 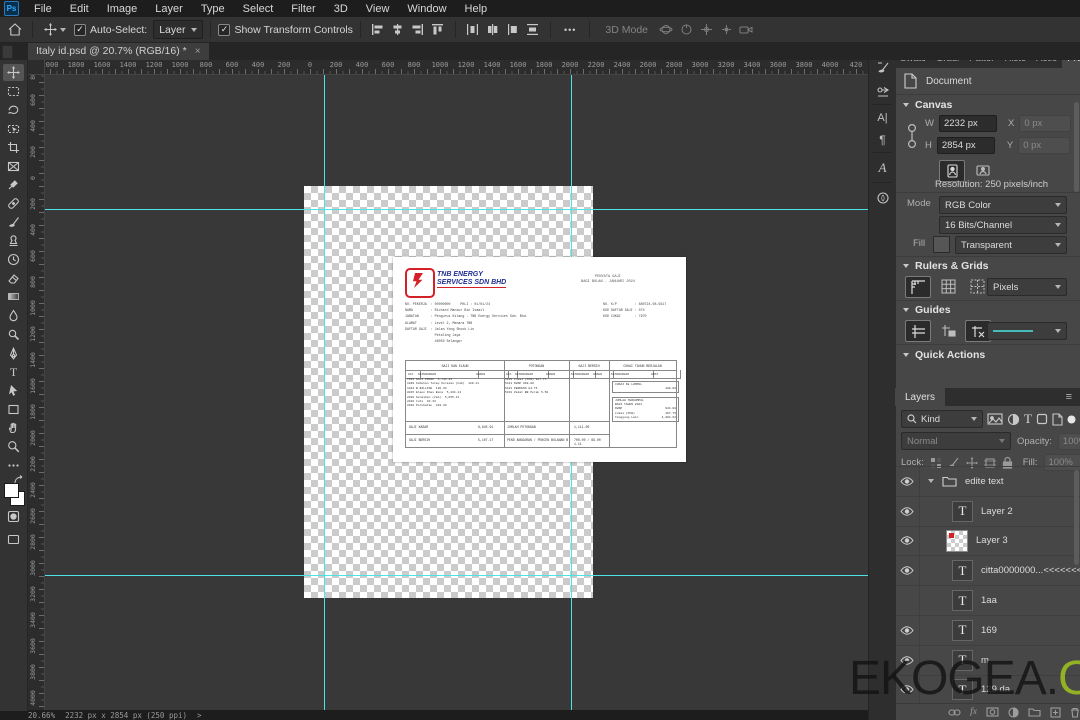 What do you see at coordinates (13, 516) in the screenshot?
I see `quick-mask-button` at bounding box center [13, 516].